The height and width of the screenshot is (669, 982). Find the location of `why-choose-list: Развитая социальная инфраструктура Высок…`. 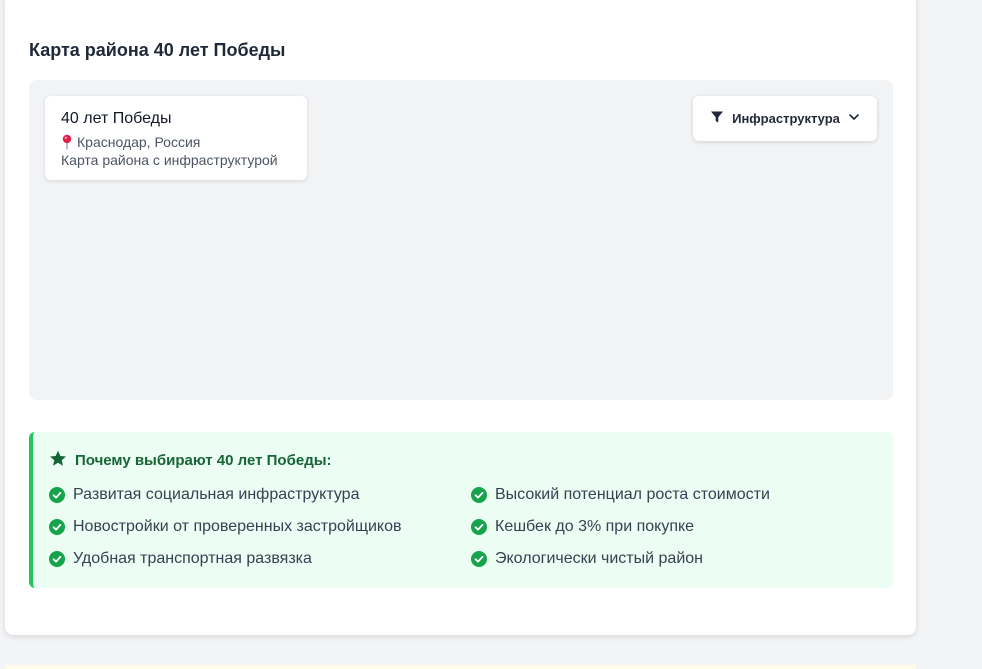

why-choose-list: Развитая социальная инфраструктура Высок… is located at coordinates (463, 527).